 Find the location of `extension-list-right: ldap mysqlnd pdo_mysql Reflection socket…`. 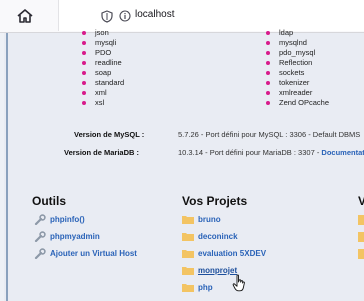

extension-list-right: ldap mysqlnd pdo_mysql Reflection socket… is located at coordinates (296, 68).